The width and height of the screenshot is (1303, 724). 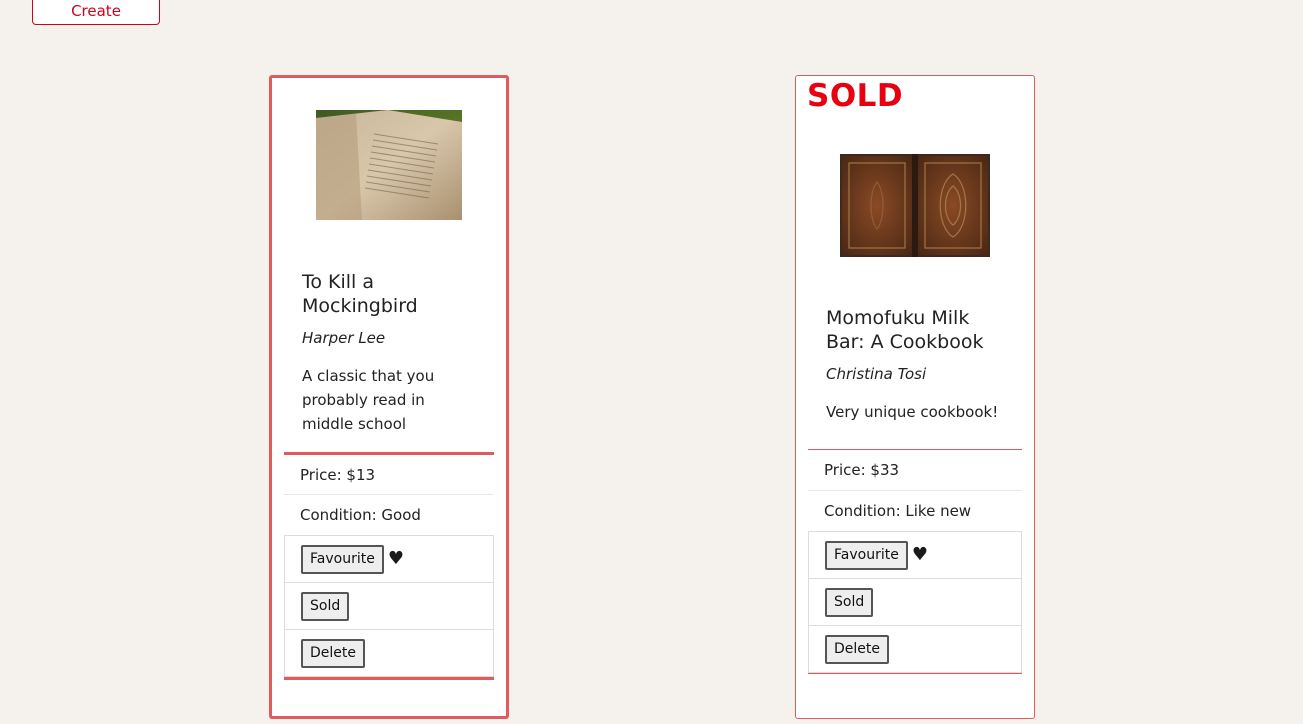 I want to click on price-row: Price: $33, so click(x=915, y=470).